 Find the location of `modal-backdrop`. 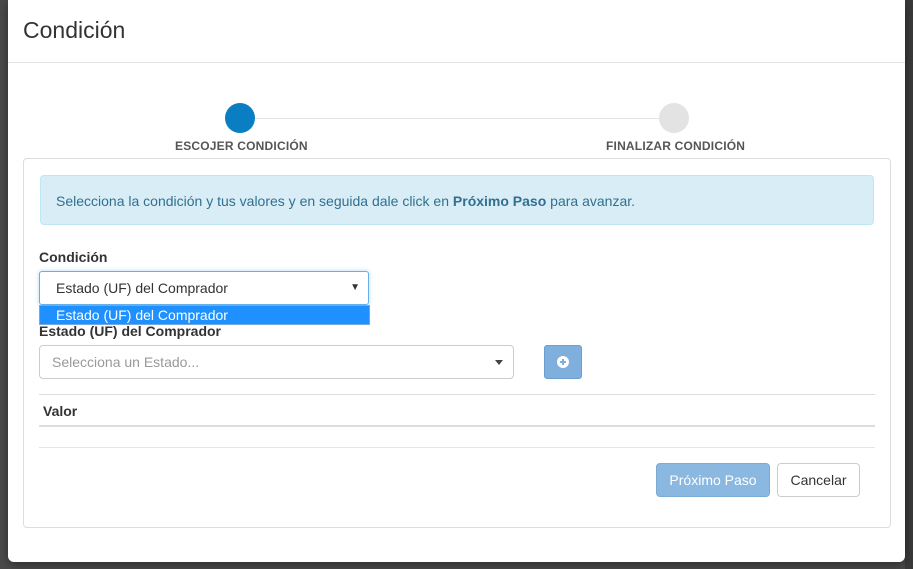

modal-backdrop is located at coordinates (909, 284).